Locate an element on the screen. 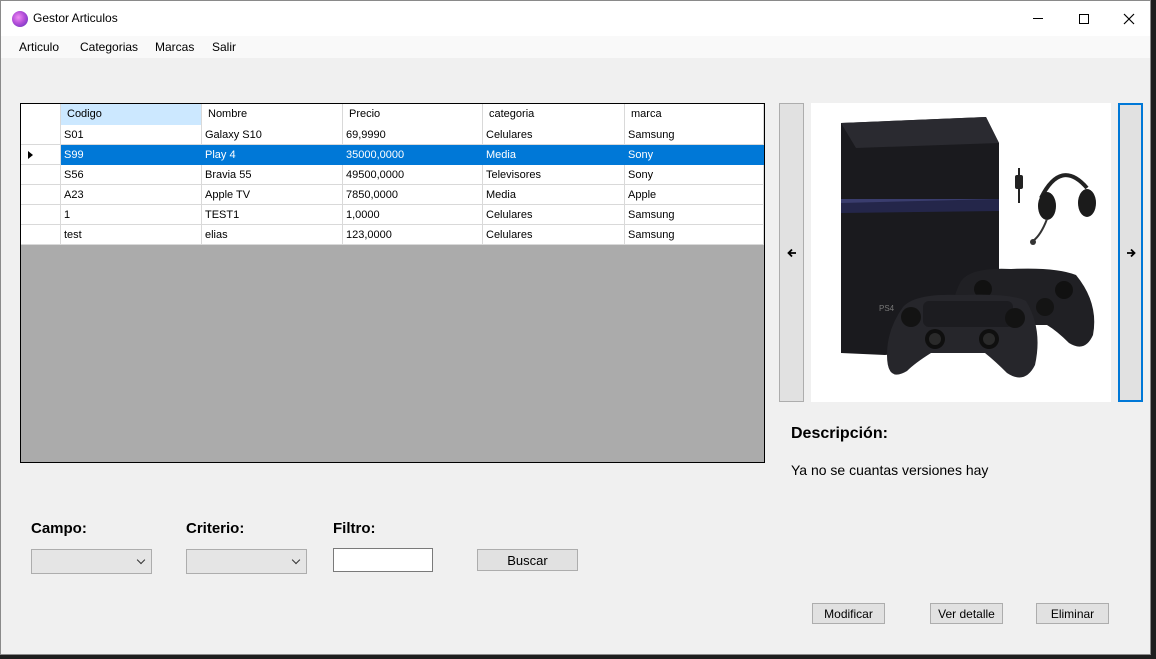 The width and height of the screenshot is (1156, 659). window-title: Gestor Articulos is located at coordinates (75, 18).